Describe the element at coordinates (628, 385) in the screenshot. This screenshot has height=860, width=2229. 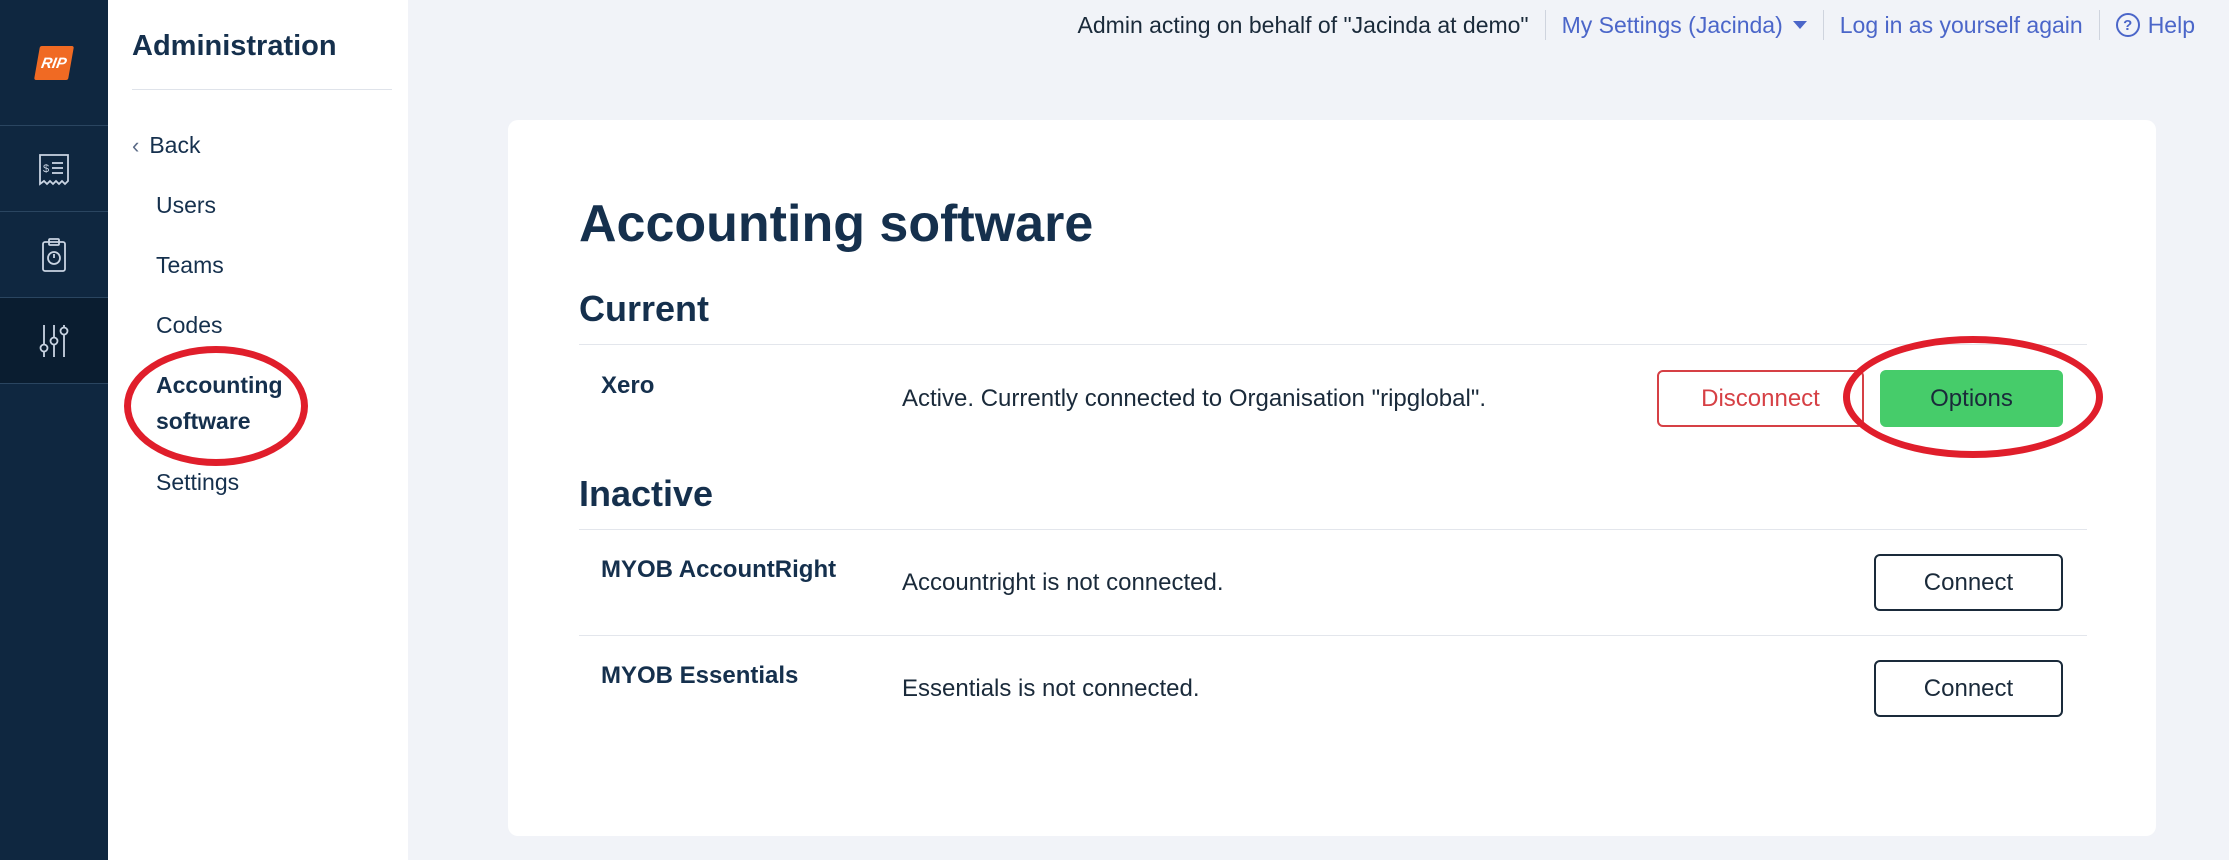
I see `provider-name-xero: Xero` at that location.